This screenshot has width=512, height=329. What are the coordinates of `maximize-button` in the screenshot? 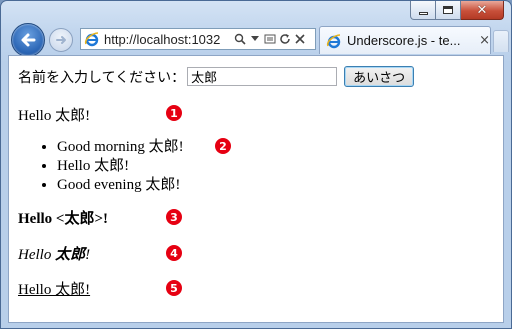 It's located at (448, 10).